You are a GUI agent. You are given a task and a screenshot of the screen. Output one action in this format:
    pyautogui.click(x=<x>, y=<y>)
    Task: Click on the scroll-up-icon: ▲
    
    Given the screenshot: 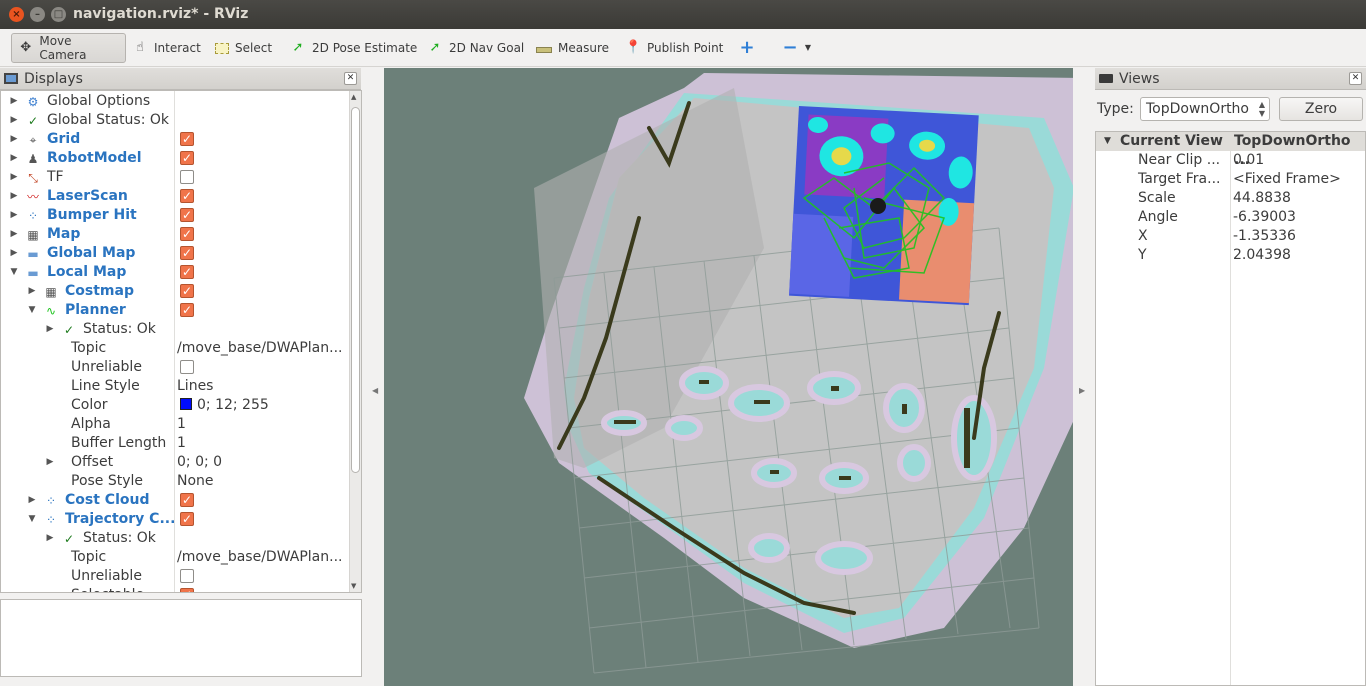 What is the action you would take?
    pyautogui.click(x=353, y=97)
    